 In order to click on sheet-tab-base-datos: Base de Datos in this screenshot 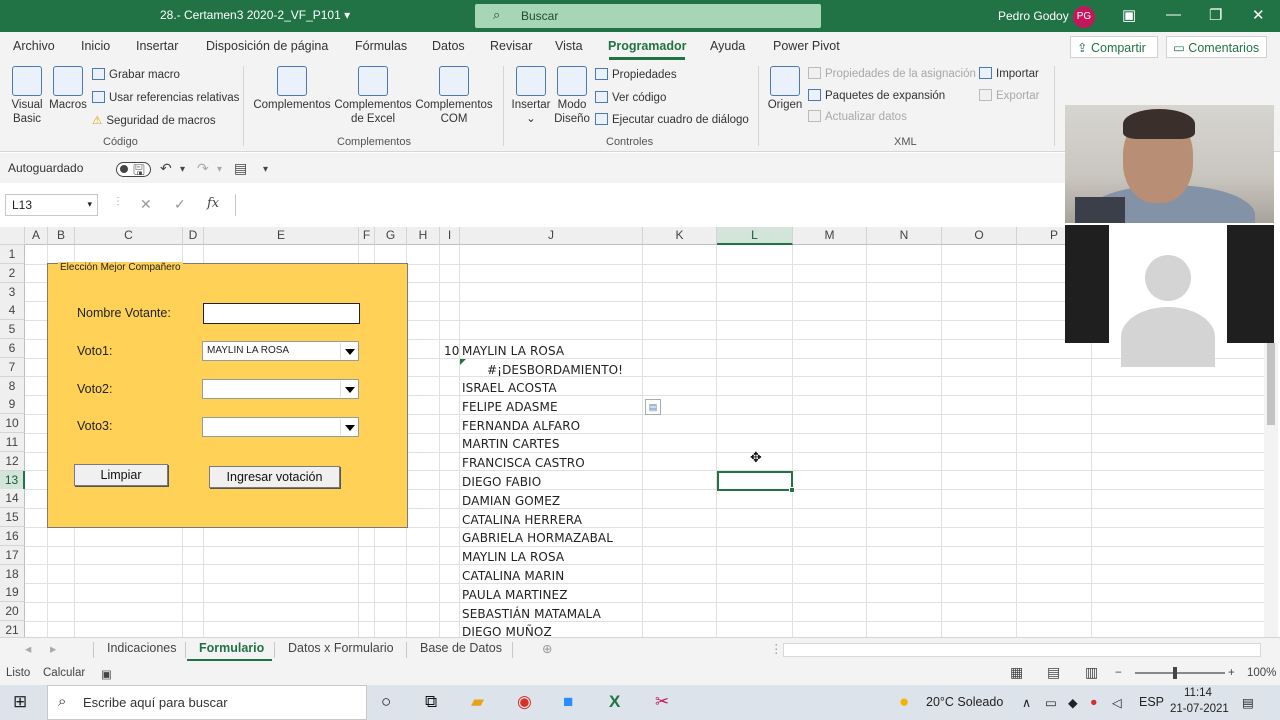, I will do `click(461, 648)`.